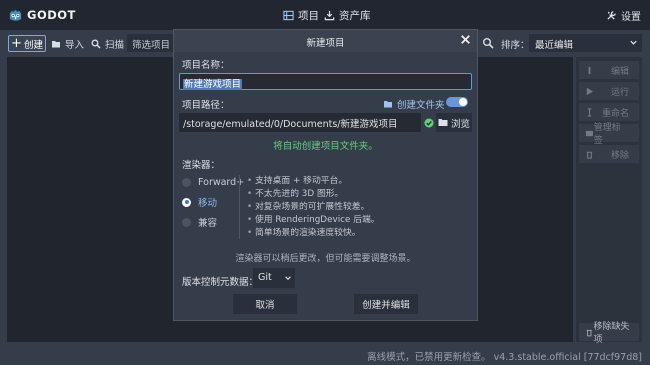 The width and height of the screenshot is (650, 365). What do you see at coordinates (220, 282) in the screenshot?
I see `vcs-metadata-label: 版本控制元数据：` at bounding box center [220, 282].